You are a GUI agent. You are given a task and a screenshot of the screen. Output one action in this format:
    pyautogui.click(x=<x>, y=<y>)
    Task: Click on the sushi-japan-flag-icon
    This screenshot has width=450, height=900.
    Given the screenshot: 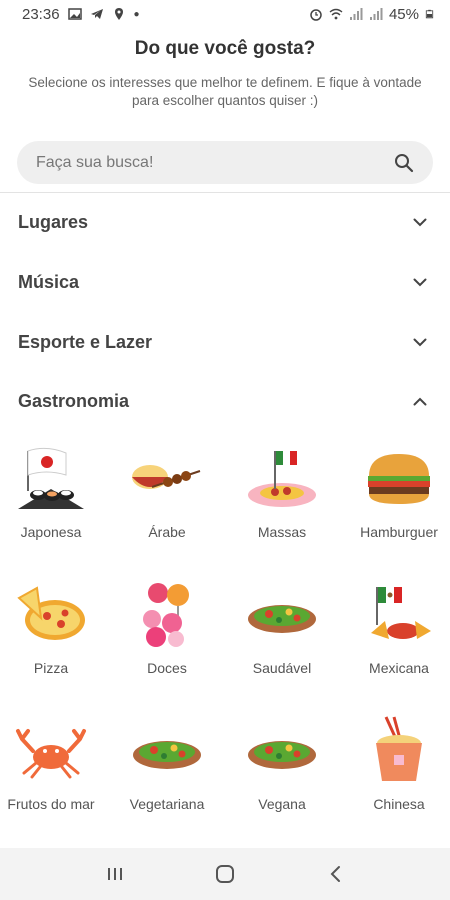 What is the action you would take?
    pyautogui.click(x=51, y=478)
    